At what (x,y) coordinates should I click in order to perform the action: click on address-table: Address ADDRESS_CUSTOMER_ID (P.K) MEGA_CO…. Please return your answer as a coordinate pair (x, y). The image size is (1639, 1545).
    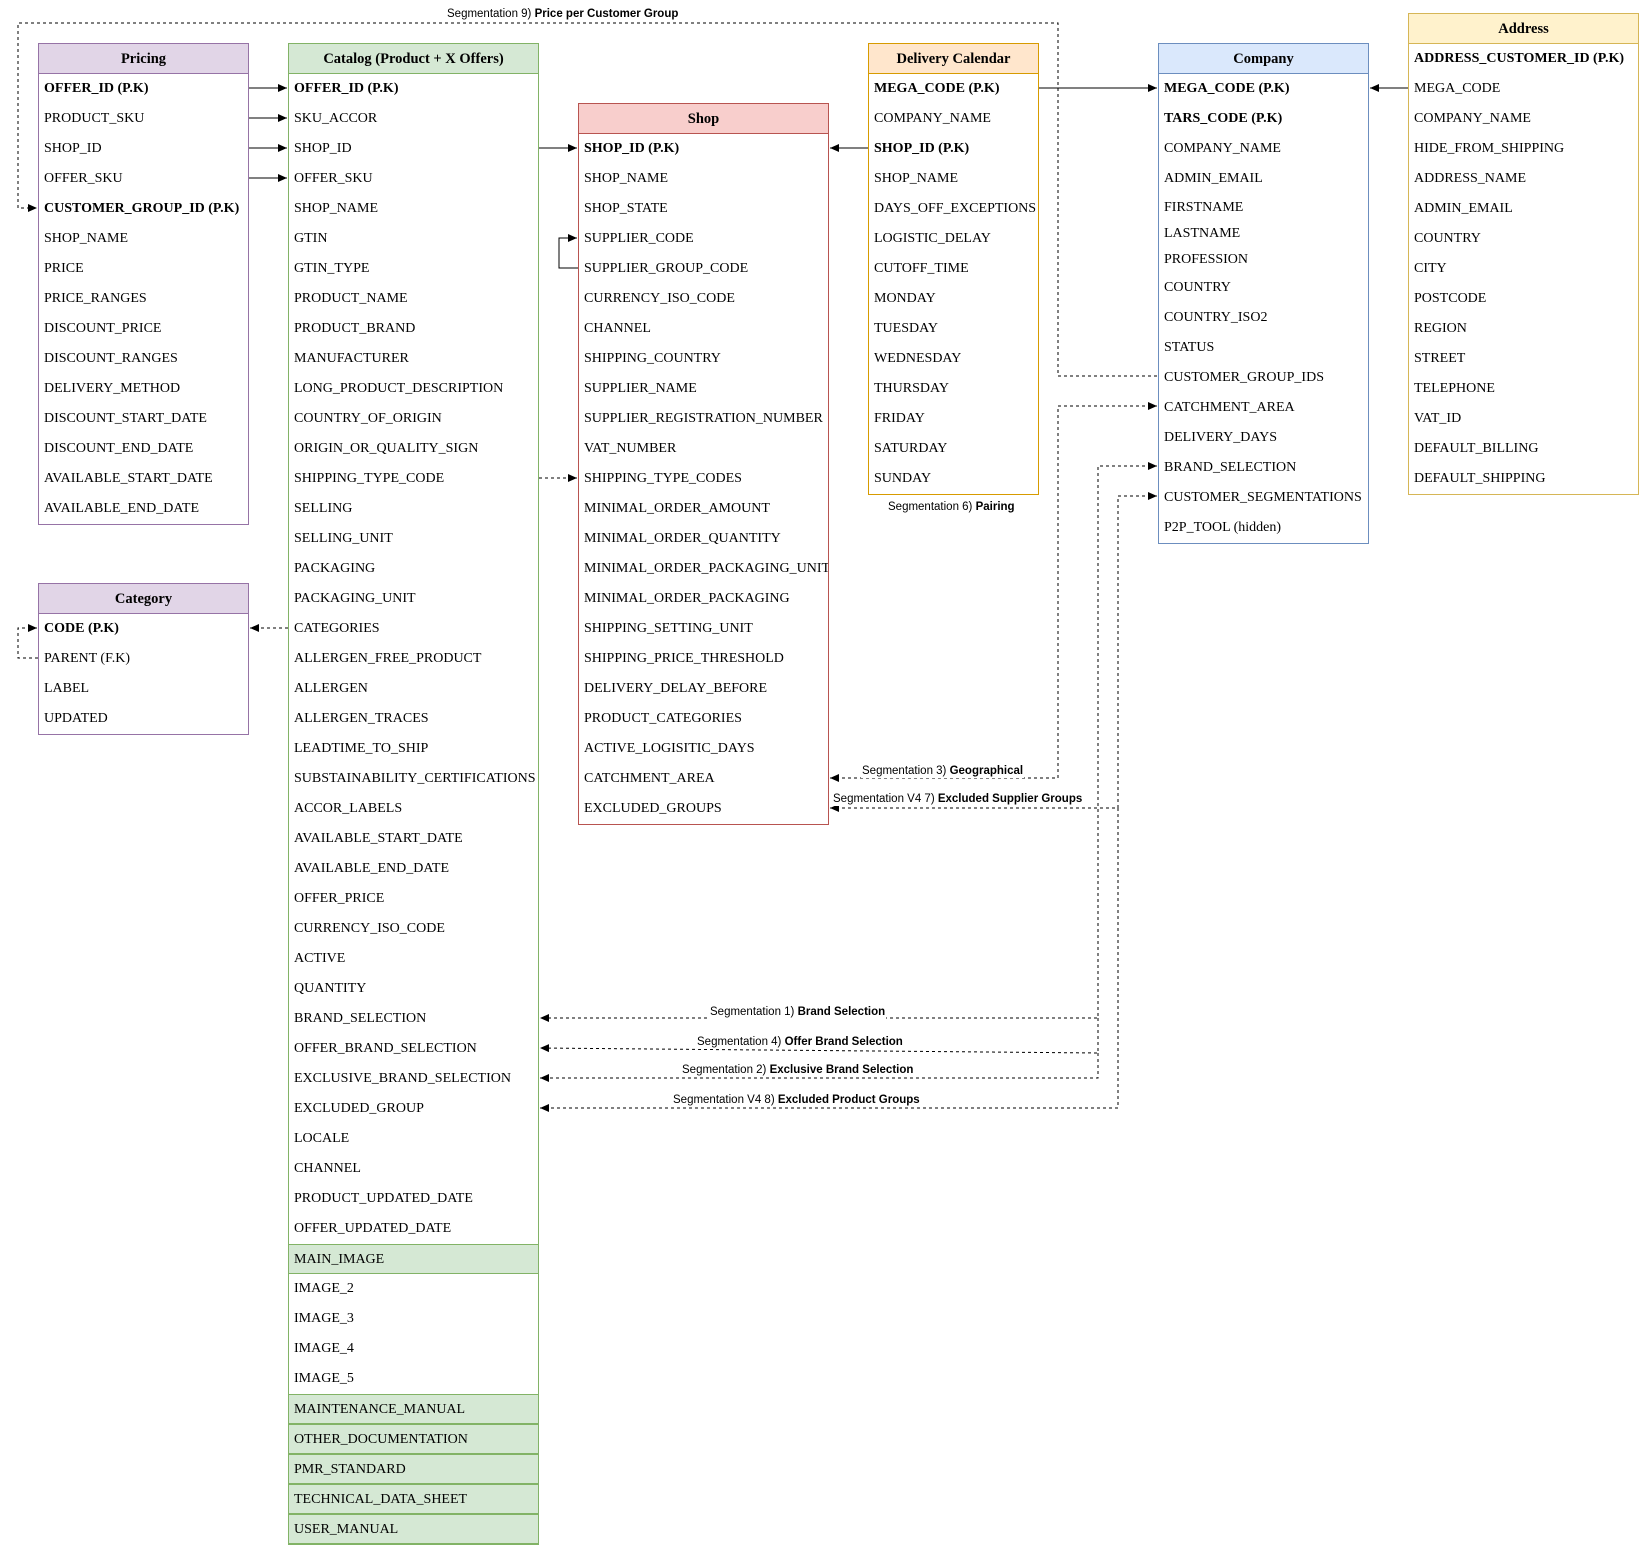
    Looking at the image, I should click on (1523, 254).